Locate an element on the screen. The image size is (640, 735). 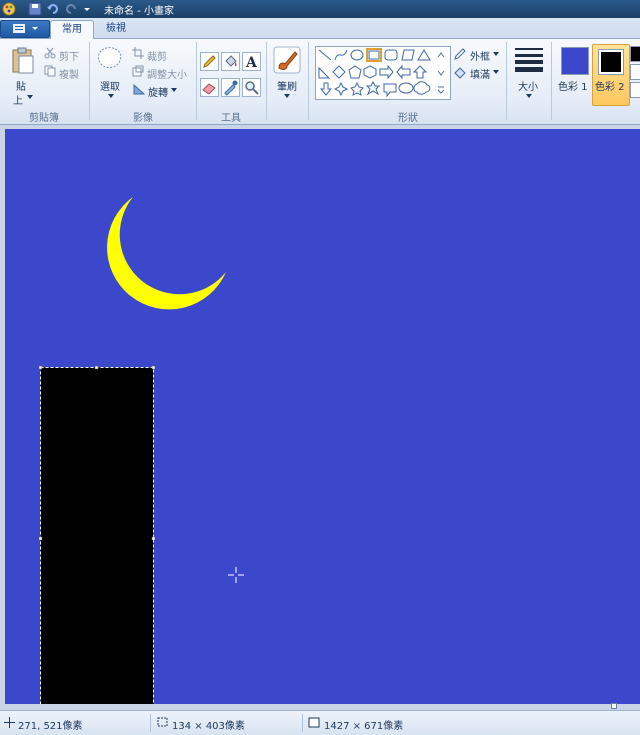
outline-icon is located at coordinates (460, 55).